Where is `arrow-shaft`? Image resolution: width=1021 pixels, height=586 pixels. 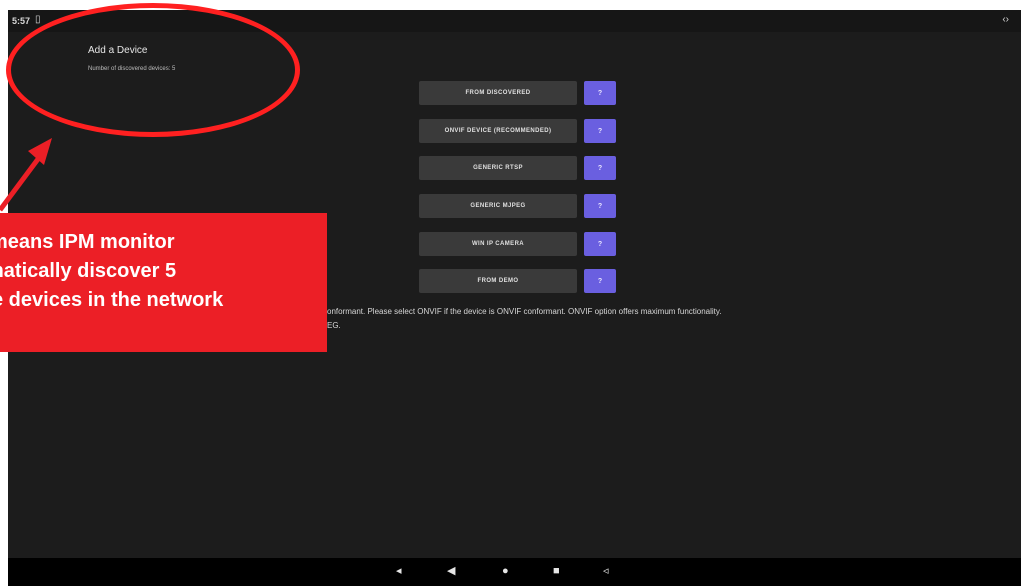 arrow-shaft is located at coordinates (23, 180).